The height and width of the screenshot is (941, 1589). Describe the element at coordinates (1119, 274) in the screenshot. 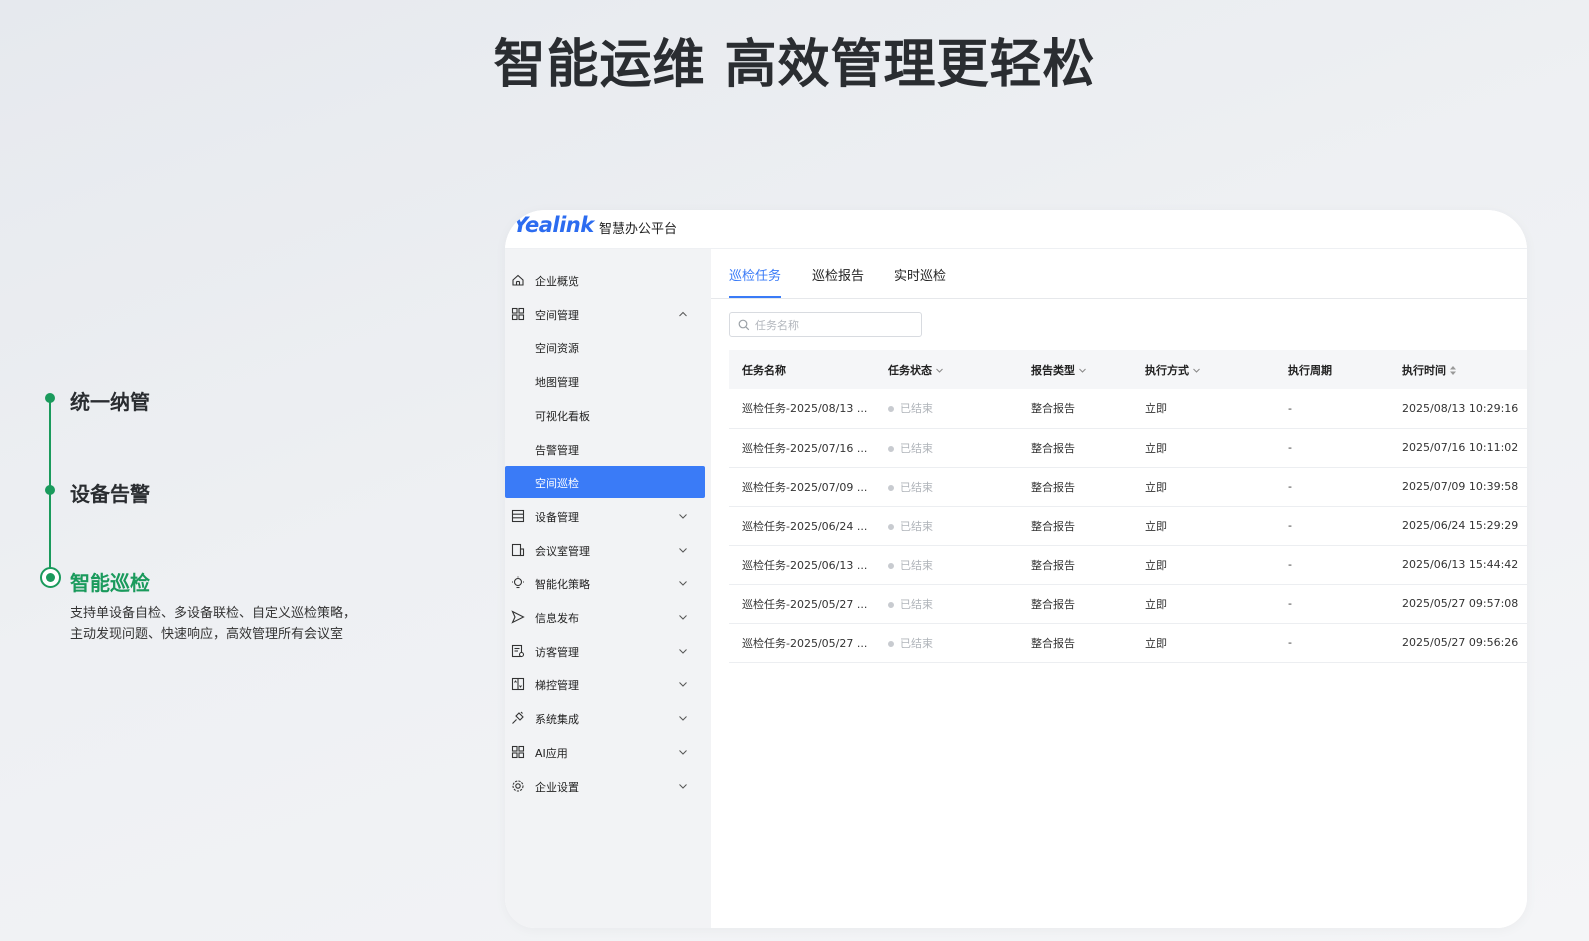

I see `tab-bar: 巡检任务 巡检报告 实时巡检` at that location.